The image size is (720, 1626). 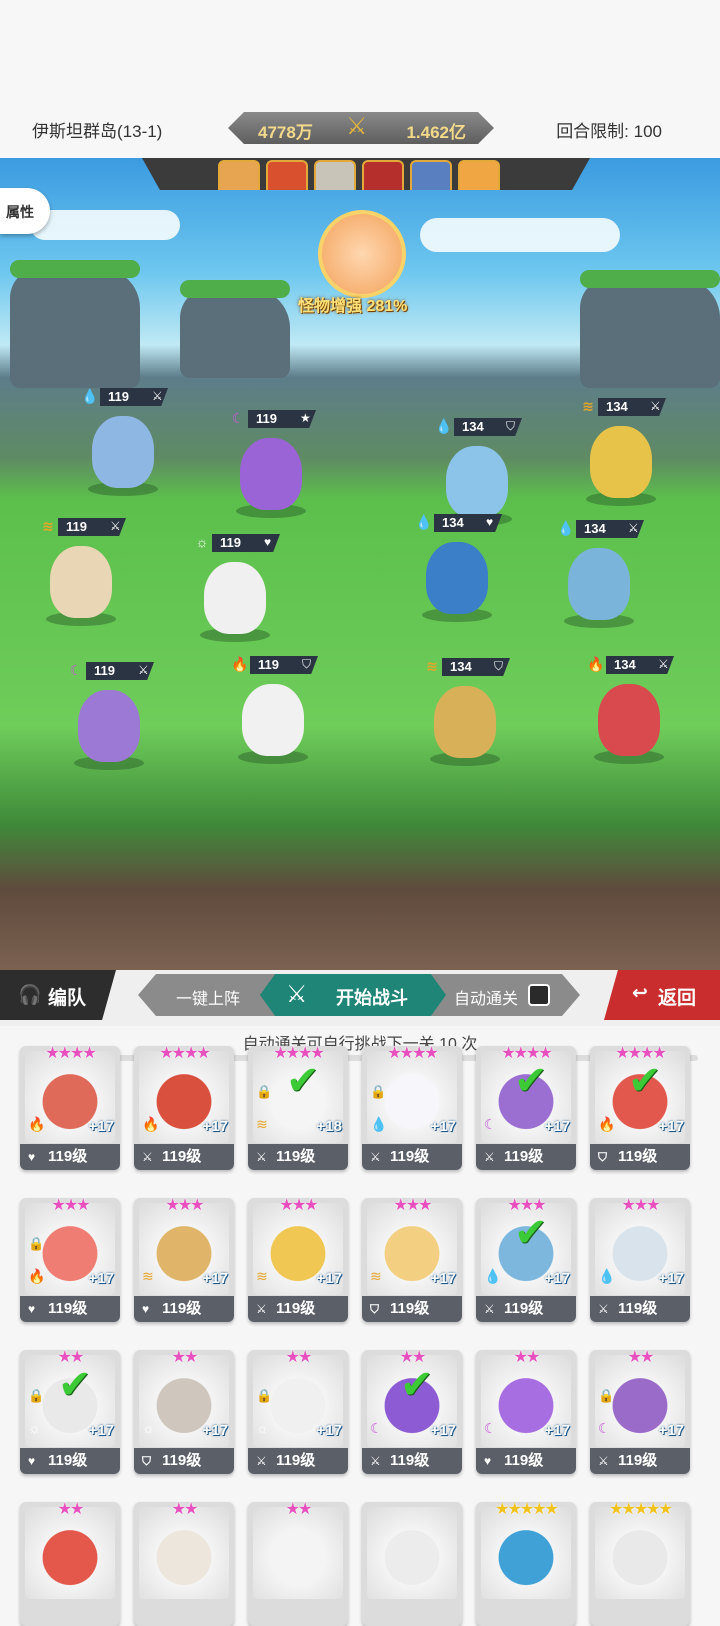 What do you see at coordinates (184, 1259) in the screenshot?
I see `hero-card: ★★★ ≋ +17 ♥ 119级` at bounding box center [184, 1259].